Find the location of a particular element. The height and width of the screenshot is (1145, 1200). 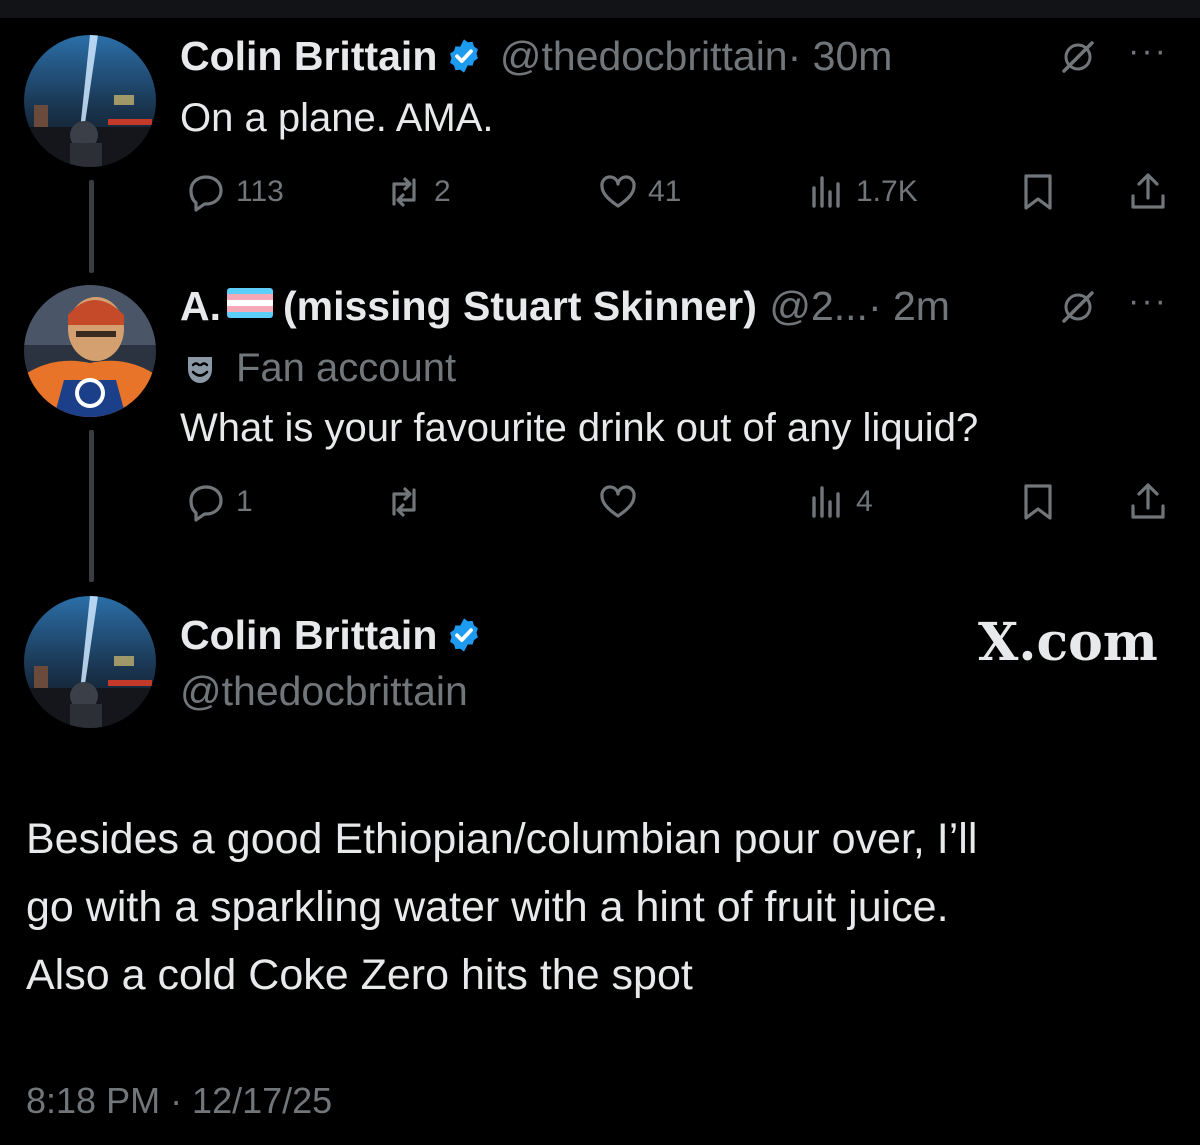

like-button is located at coordinates (623, 502).